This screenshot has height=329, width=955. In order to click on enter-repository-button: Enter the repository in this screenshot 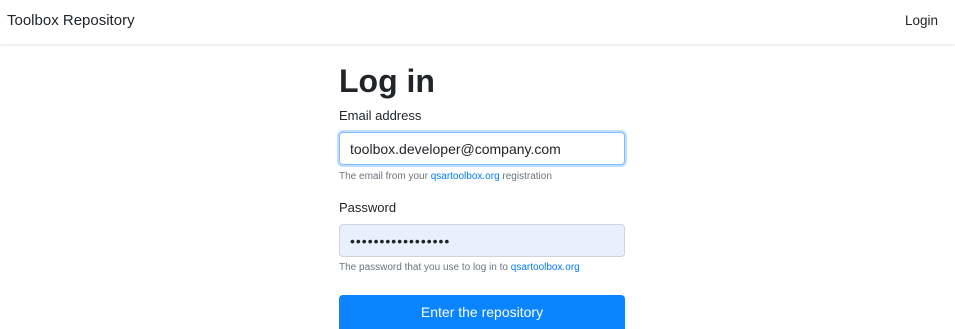, I will do `click(482, 312)`.